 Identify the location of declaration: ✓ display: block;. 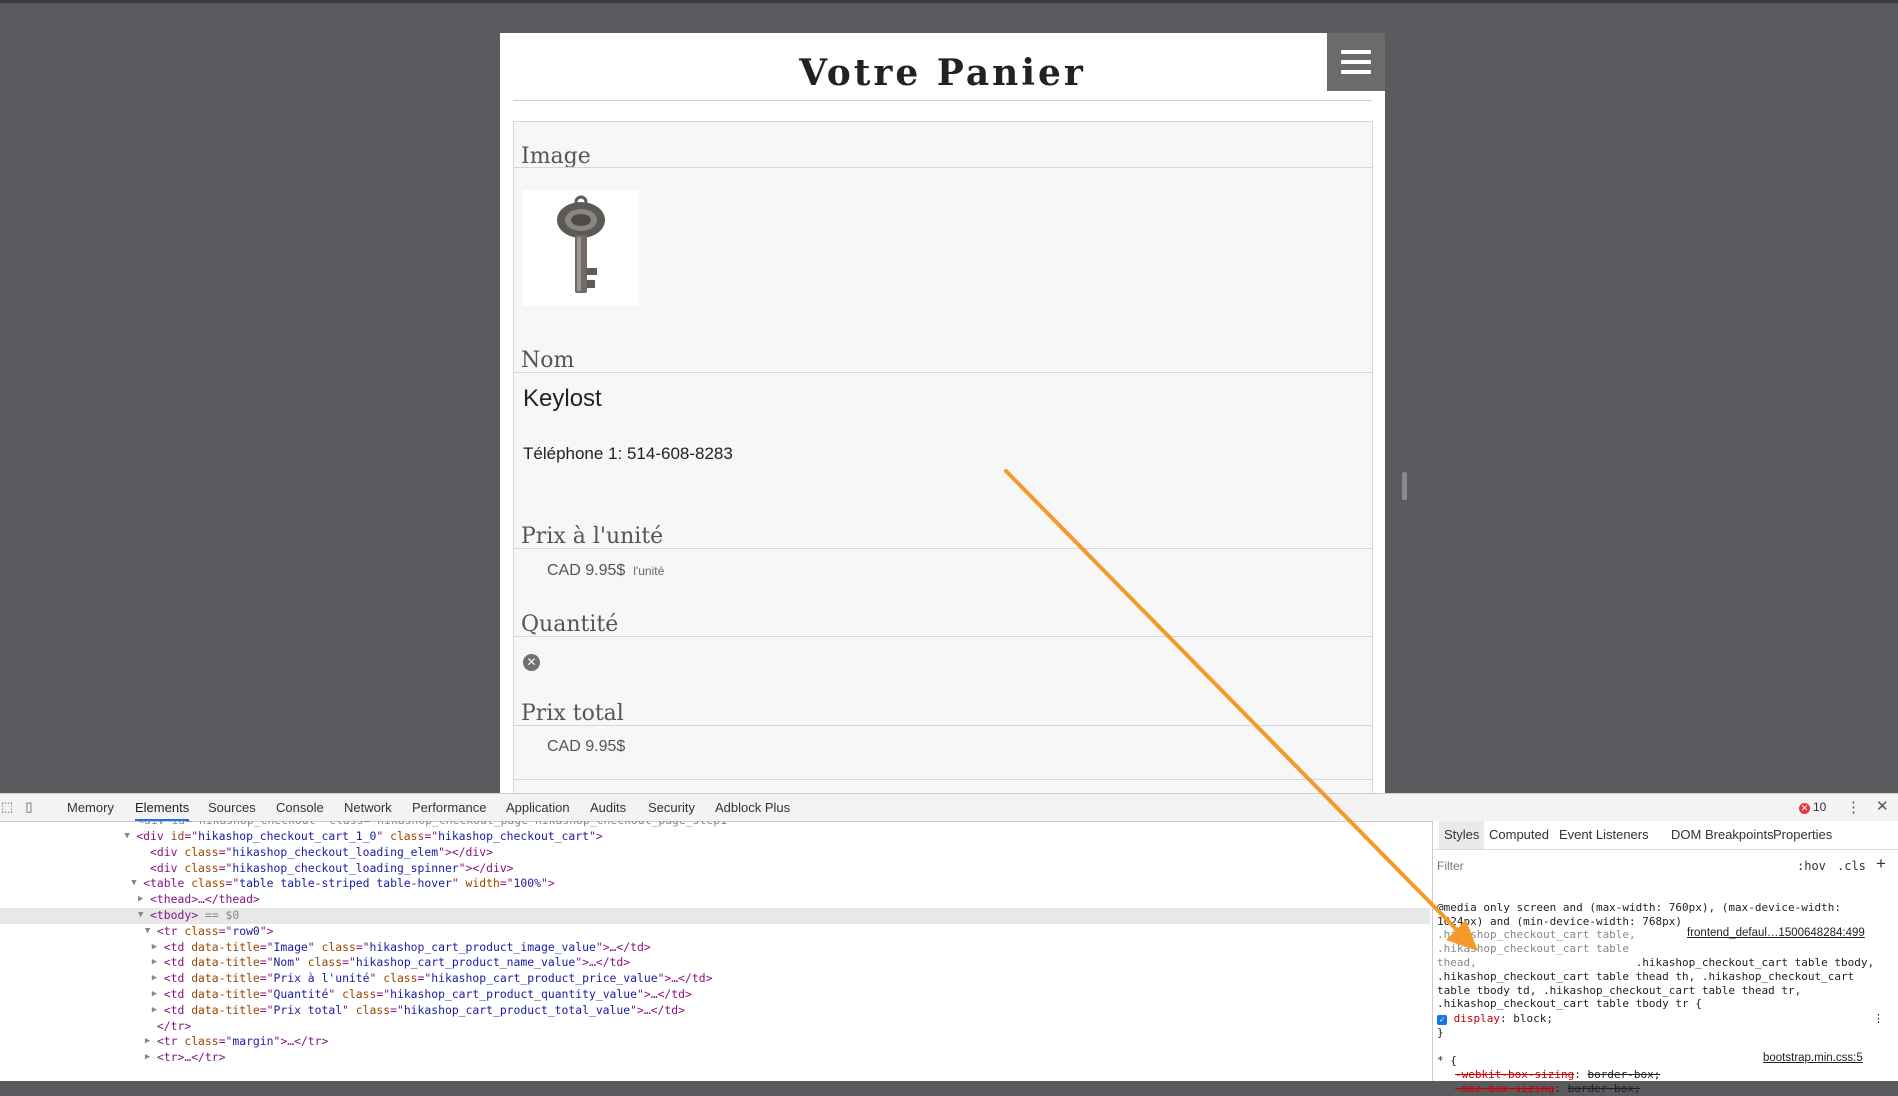
(1495, 1019).